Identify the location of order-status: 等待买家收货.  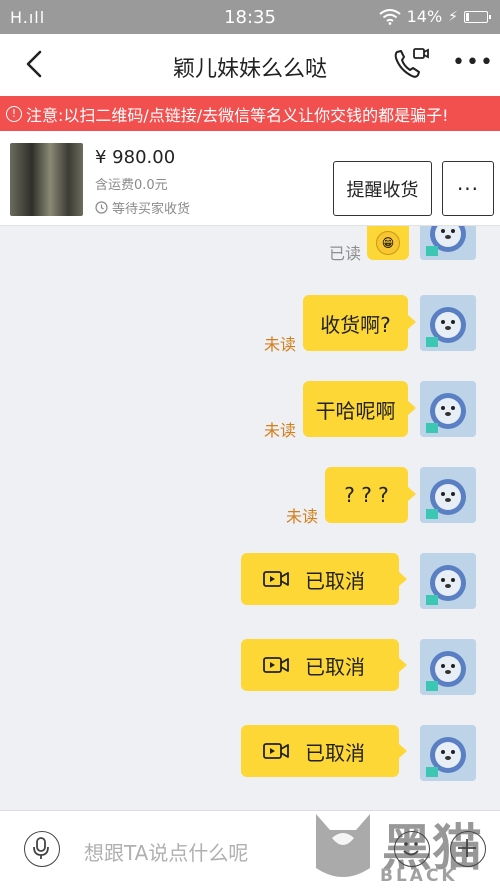
(142, 207).